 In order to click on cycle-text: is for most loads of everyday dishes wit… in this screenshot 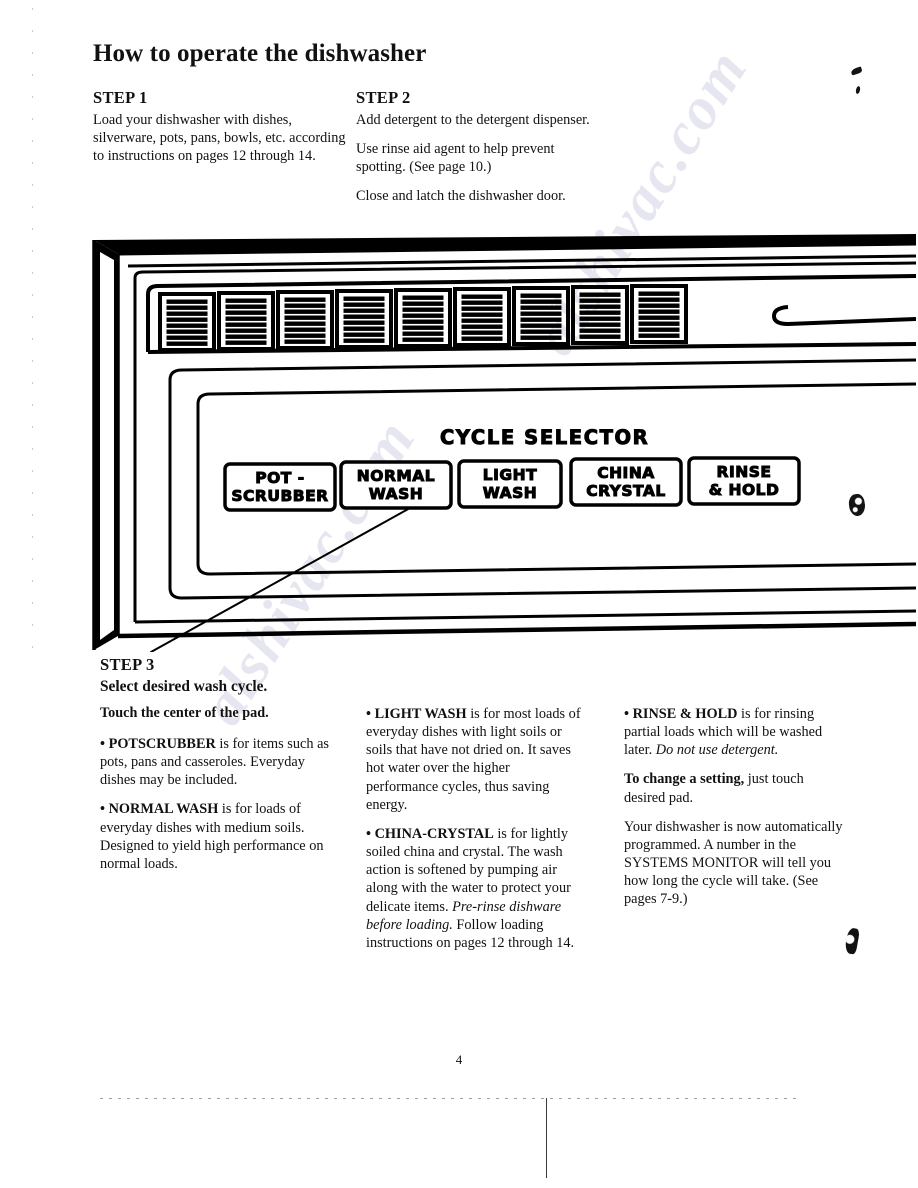, I will do `click(473, 759)`.